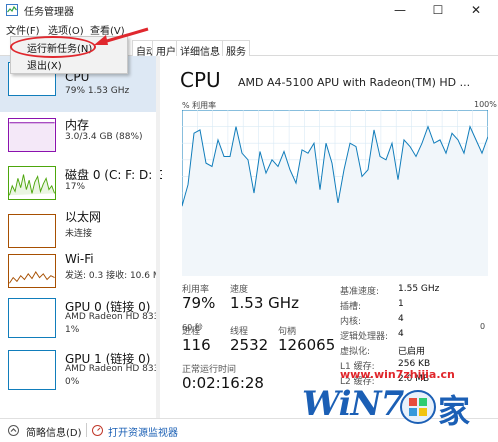  I want to click on handles-value: 126065, so click(307, 345).